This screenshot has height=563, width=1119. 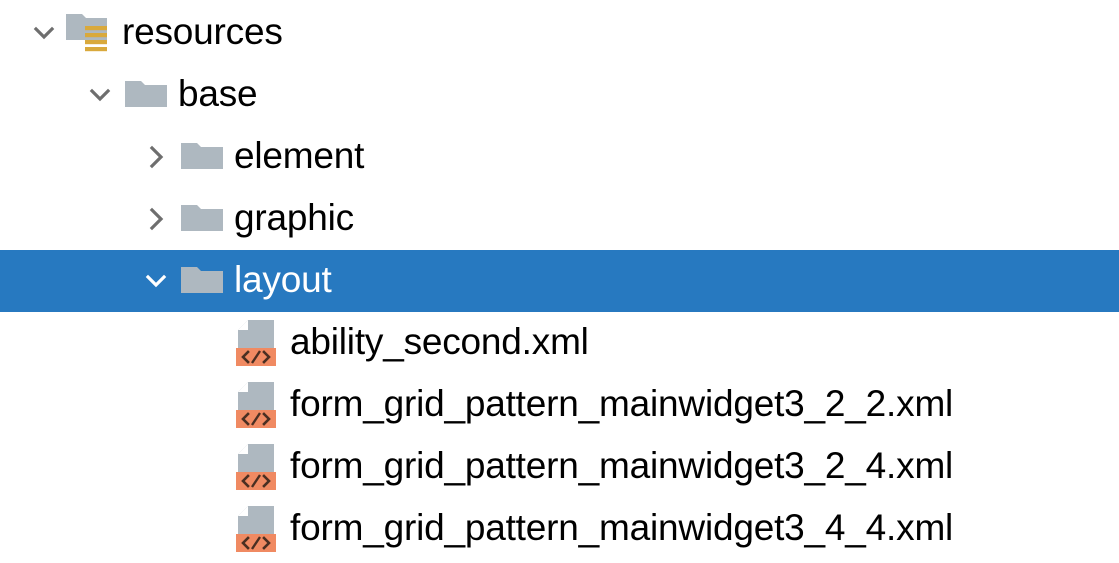 What do you see at coordinates (559, 157) in the screenshot?
I see `tree-row-element: element` at bounding box center [559, 157].